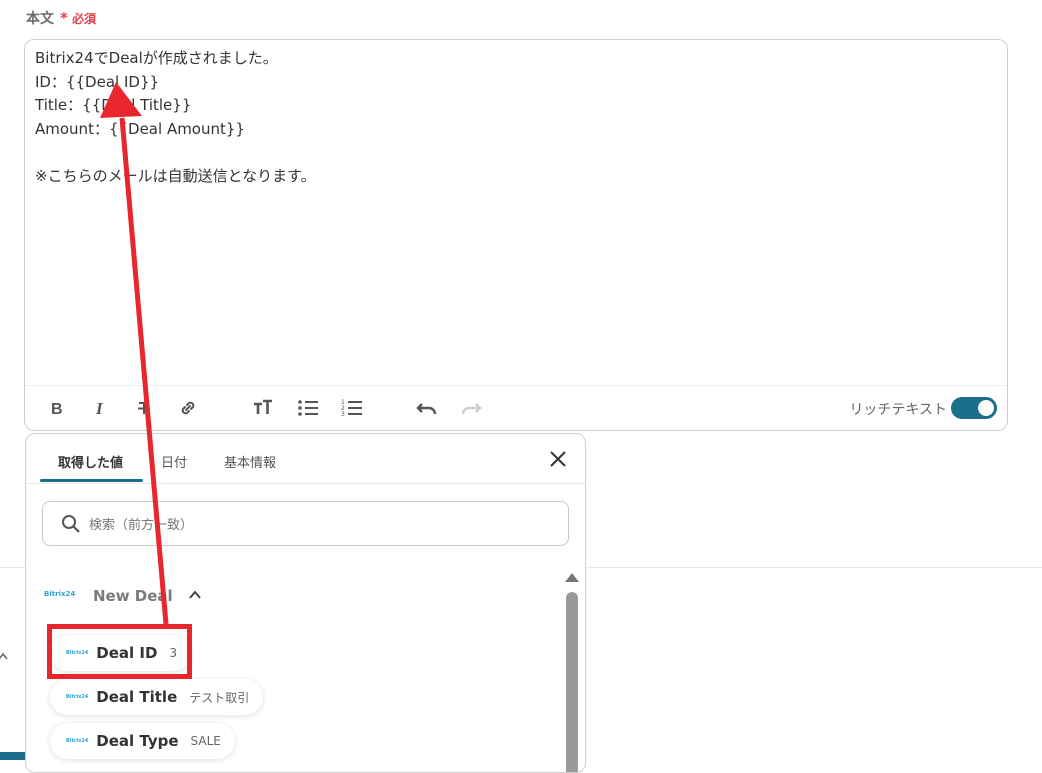  I want to click on search-field, so click(305, 523).